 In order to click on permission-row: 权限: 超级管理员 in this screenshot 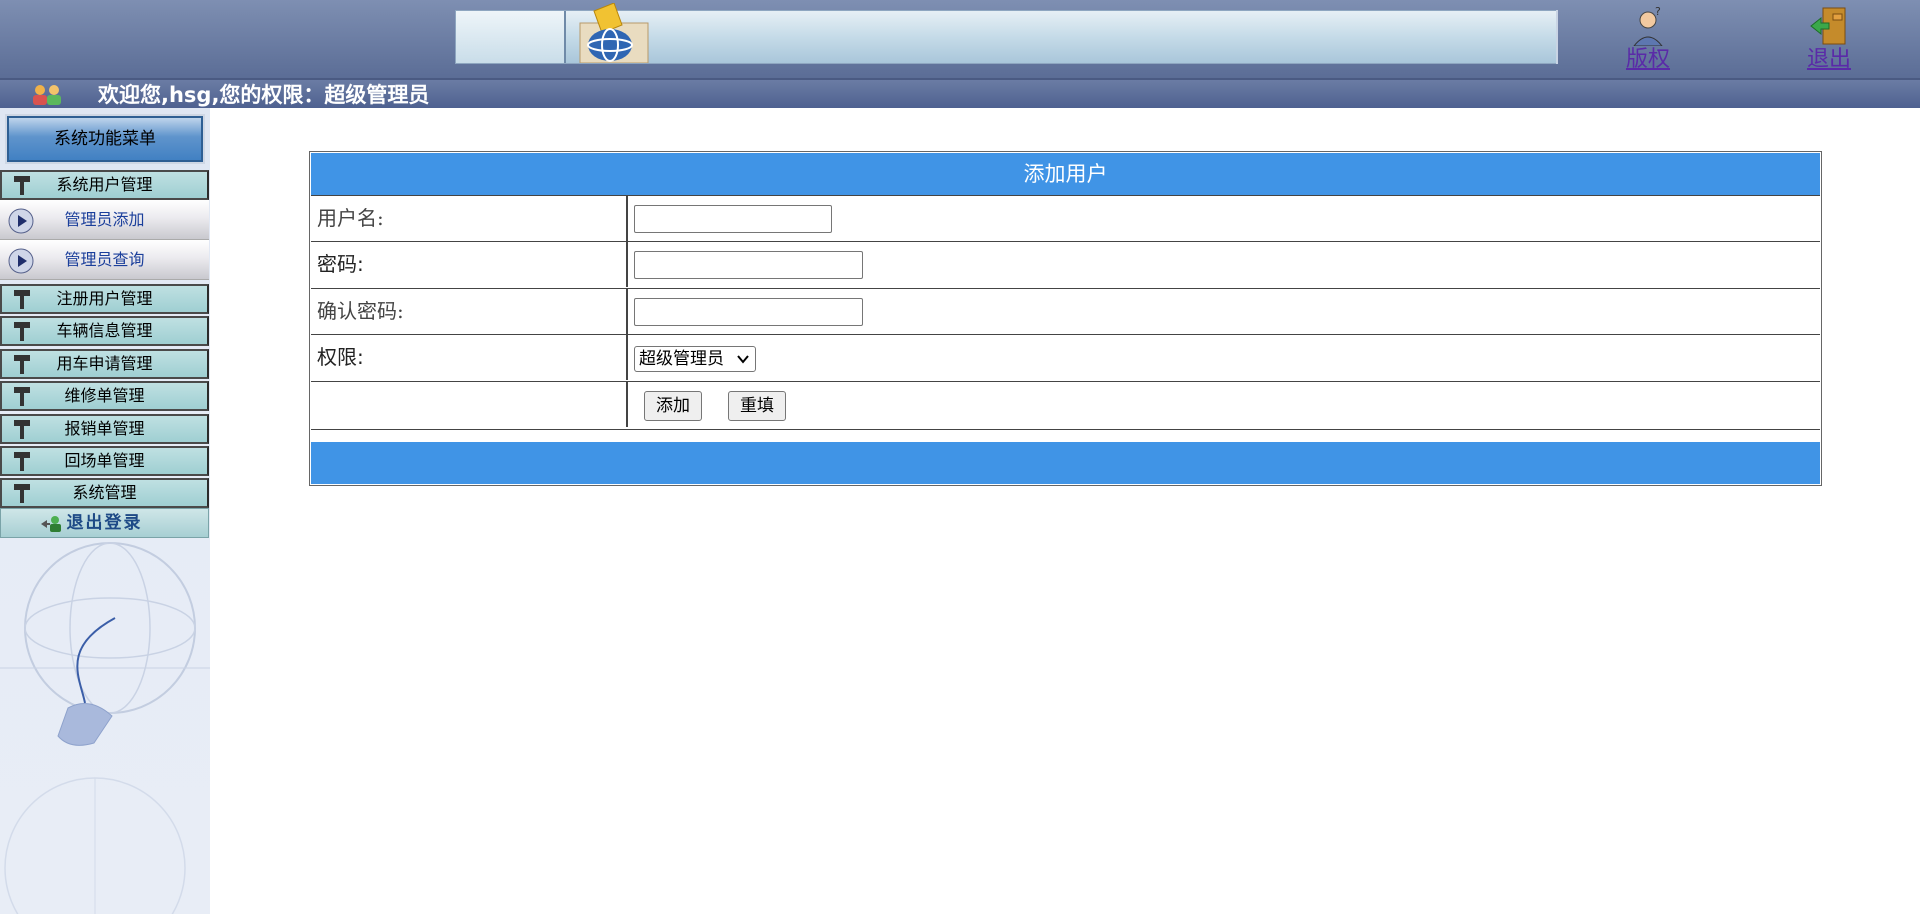, I will do `click(1065, 357)`.